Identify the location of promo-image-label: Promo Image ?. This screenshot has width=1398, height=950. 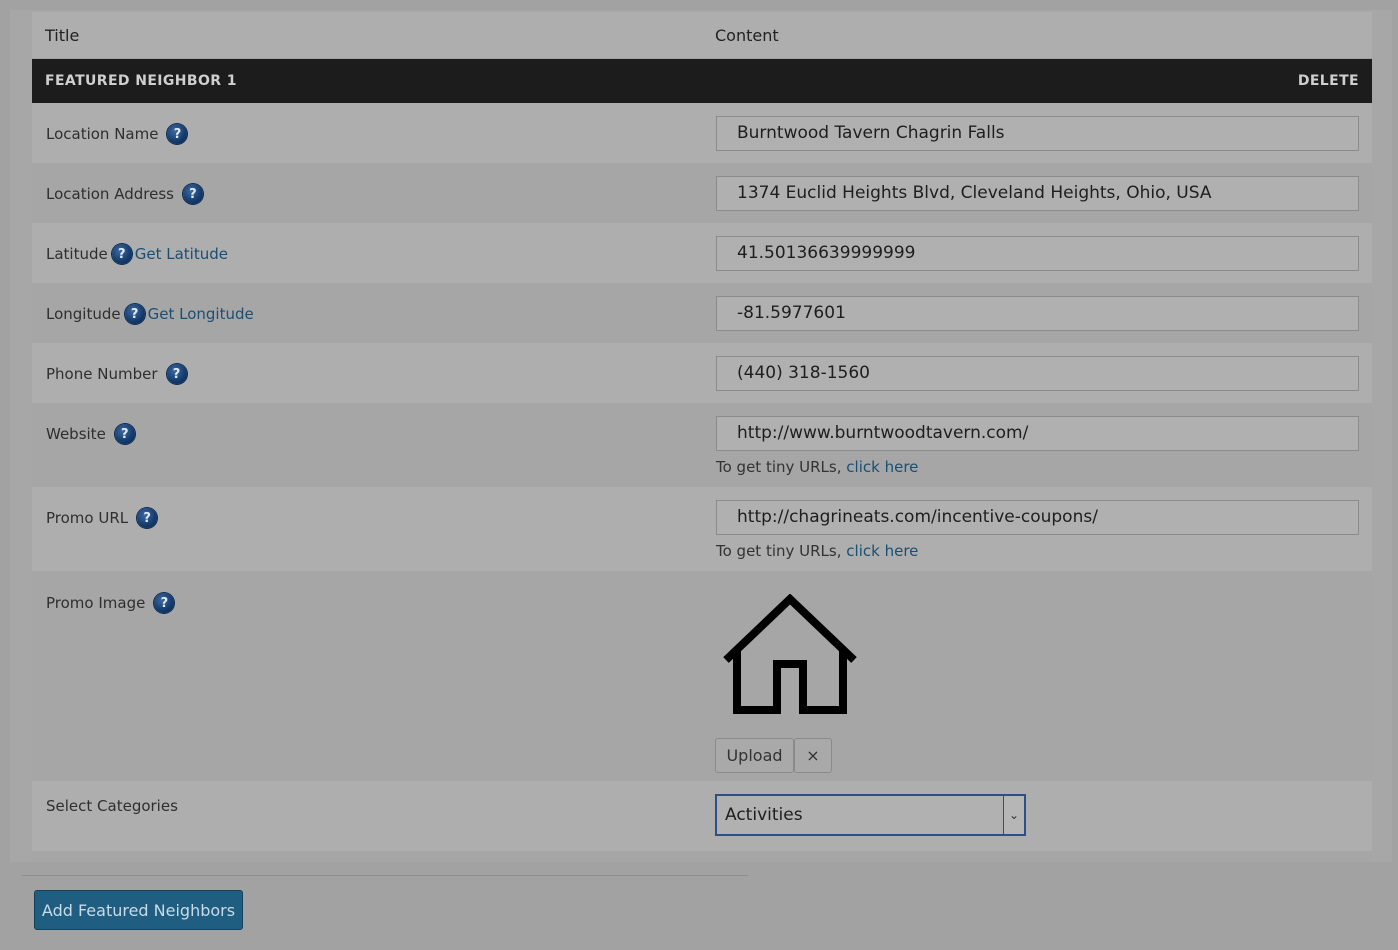
(110, 603).